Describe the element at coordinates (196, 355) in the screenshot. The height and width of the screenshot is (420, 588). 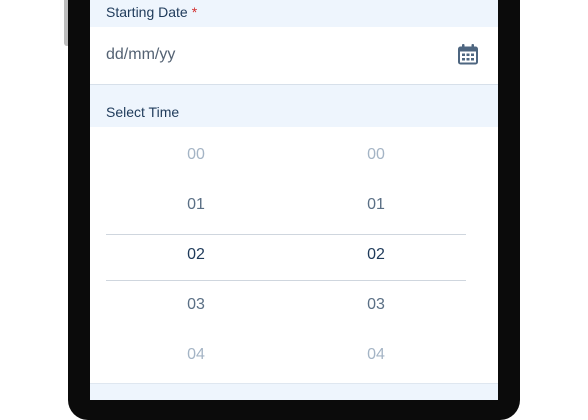
I see `hour-option: 04` at that location.